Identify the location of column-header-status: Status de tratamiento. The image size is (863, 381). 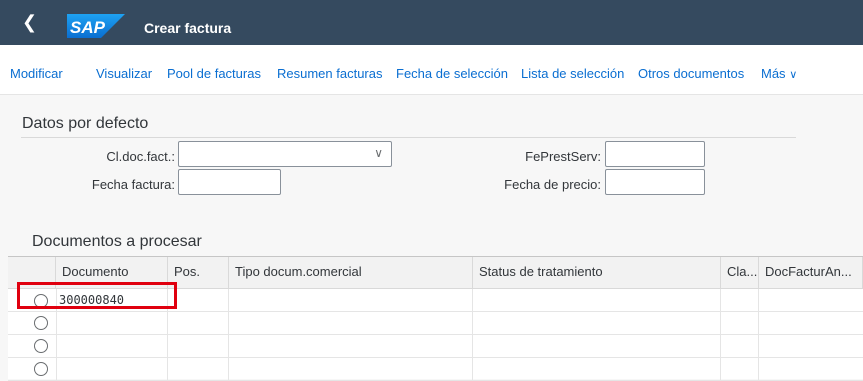
(597, 273).